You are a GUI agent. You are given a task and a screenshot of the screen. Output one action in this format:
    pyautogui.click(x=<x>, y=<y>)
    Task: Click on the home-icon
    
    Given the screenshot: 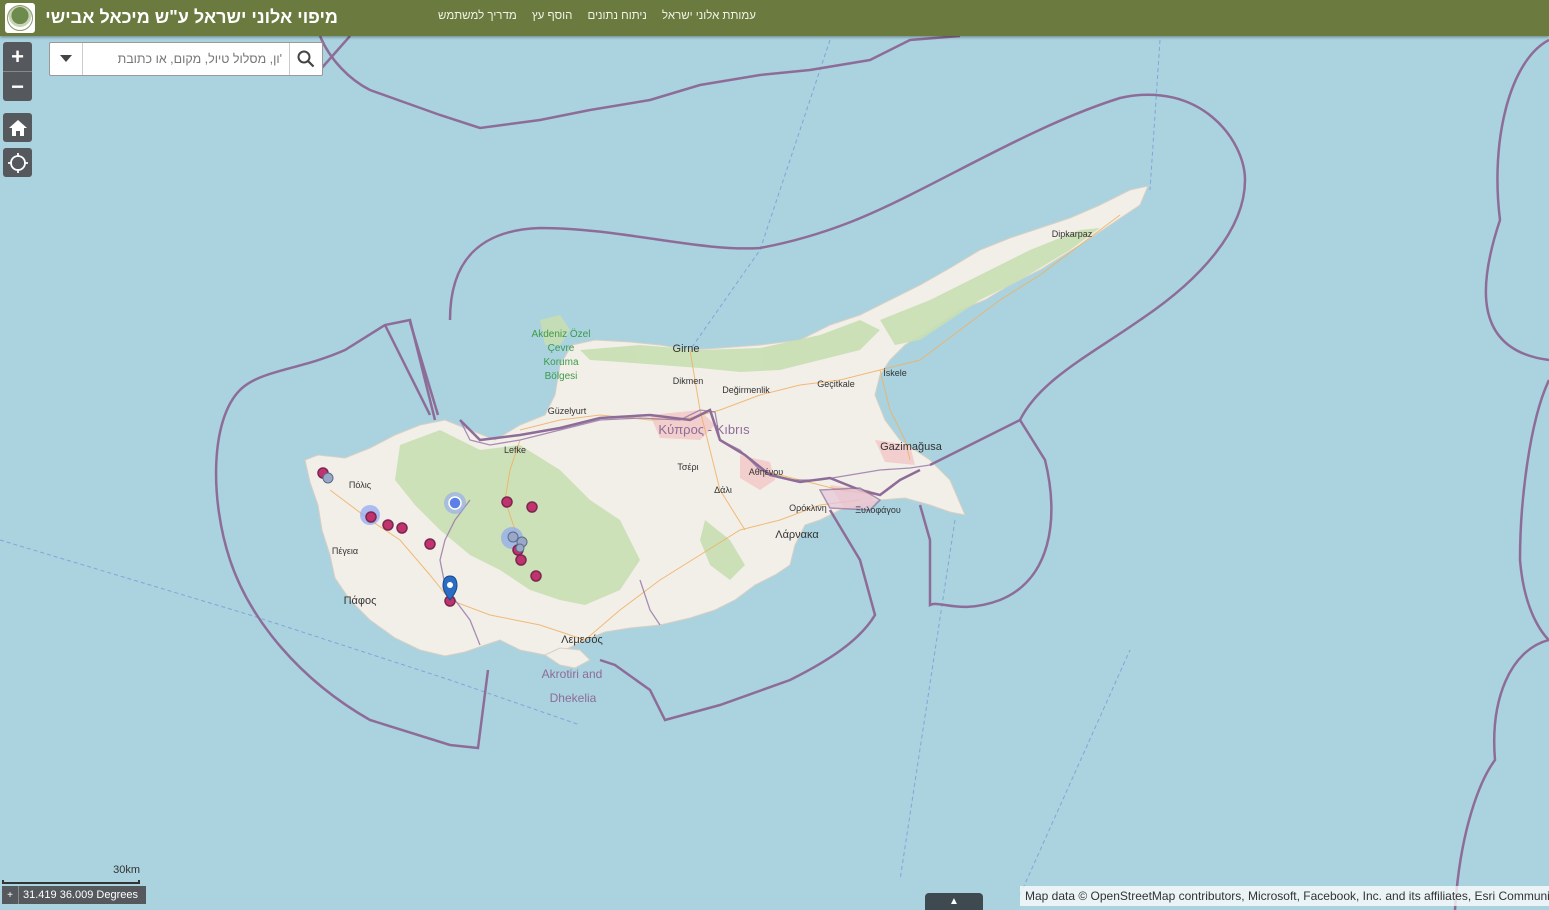 What is the action you would take?
    pyautogui.click(x=17, y=127)
    